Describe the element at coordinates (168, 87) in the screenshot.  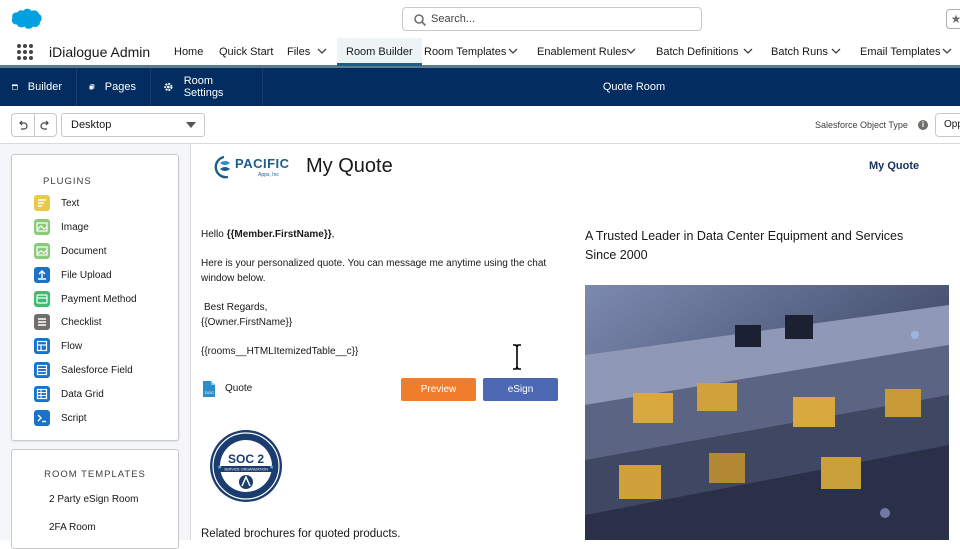
I see `gear-icon` at that location.